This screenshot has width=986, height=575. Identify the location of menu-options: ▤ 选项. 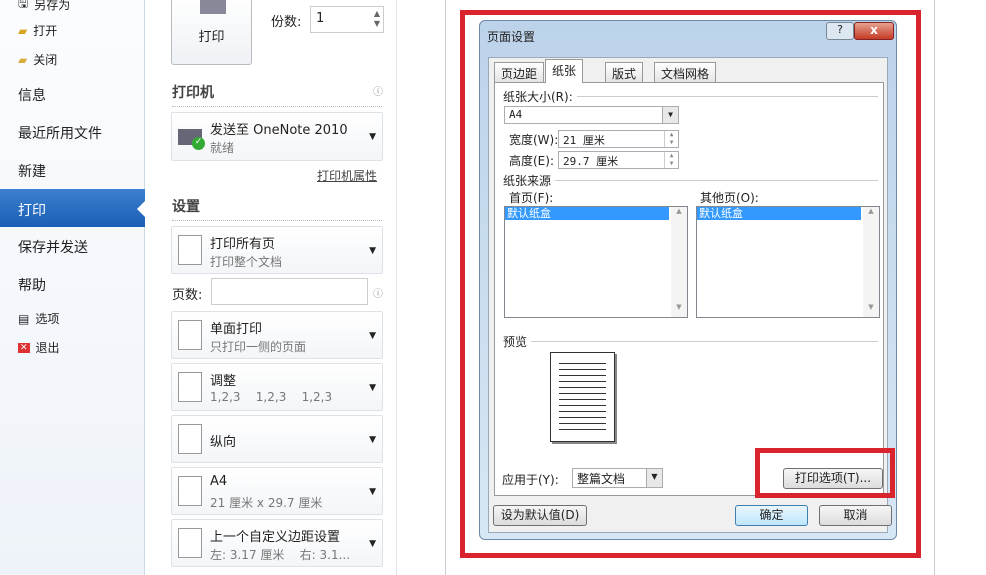
(38, 318).